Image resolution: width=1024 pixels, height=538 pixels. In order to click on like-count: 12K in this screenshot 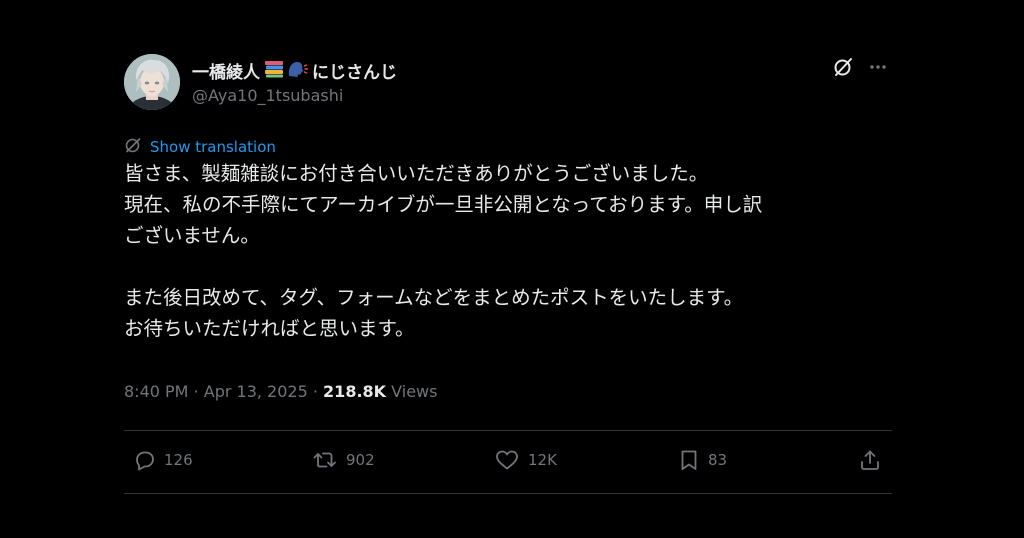, I will do `click(542, 460)`.